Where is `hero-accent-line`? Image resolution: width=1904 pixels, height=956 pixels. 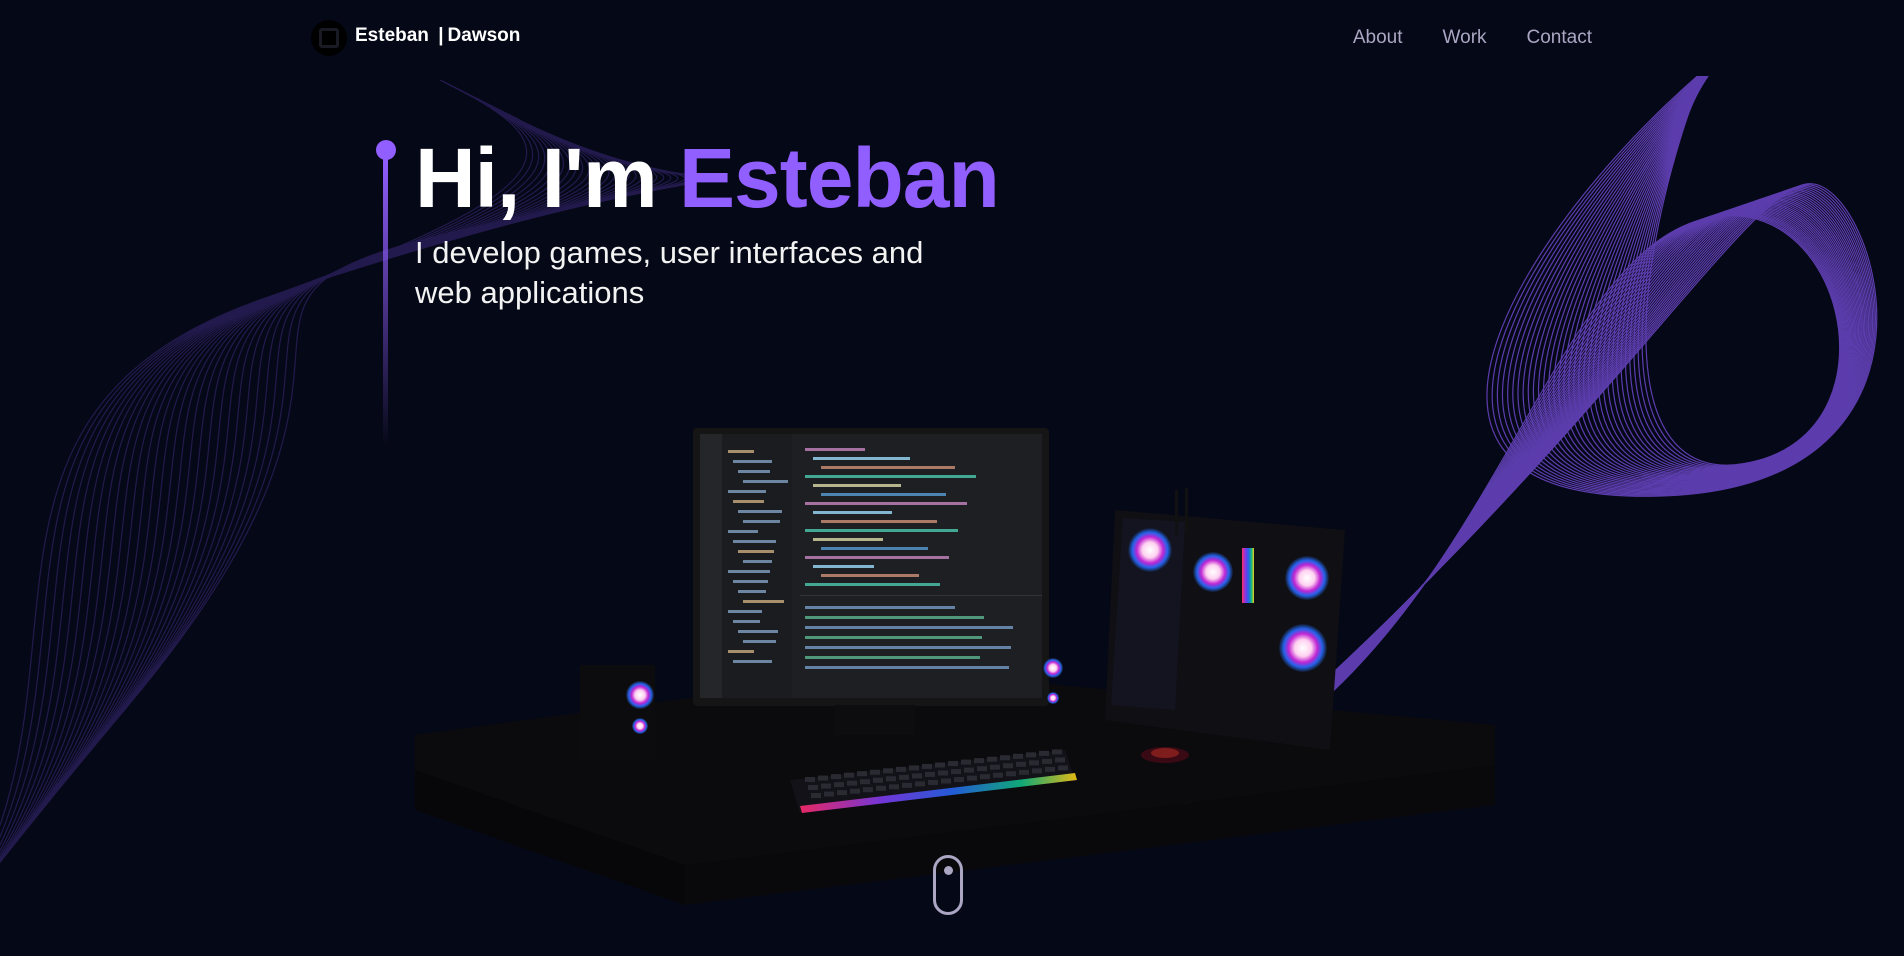 hero-accent-line is located at coordinates (385, 303).